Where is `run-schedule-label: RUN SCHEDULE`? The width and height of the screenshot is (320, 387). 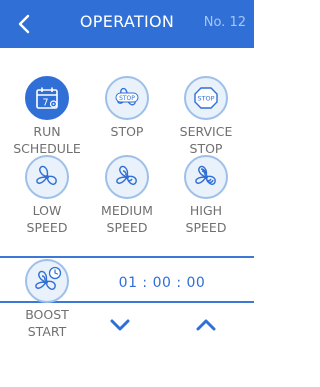 run-schedule-label: RUN SCHEDULE is located at coordinates (47, 140).